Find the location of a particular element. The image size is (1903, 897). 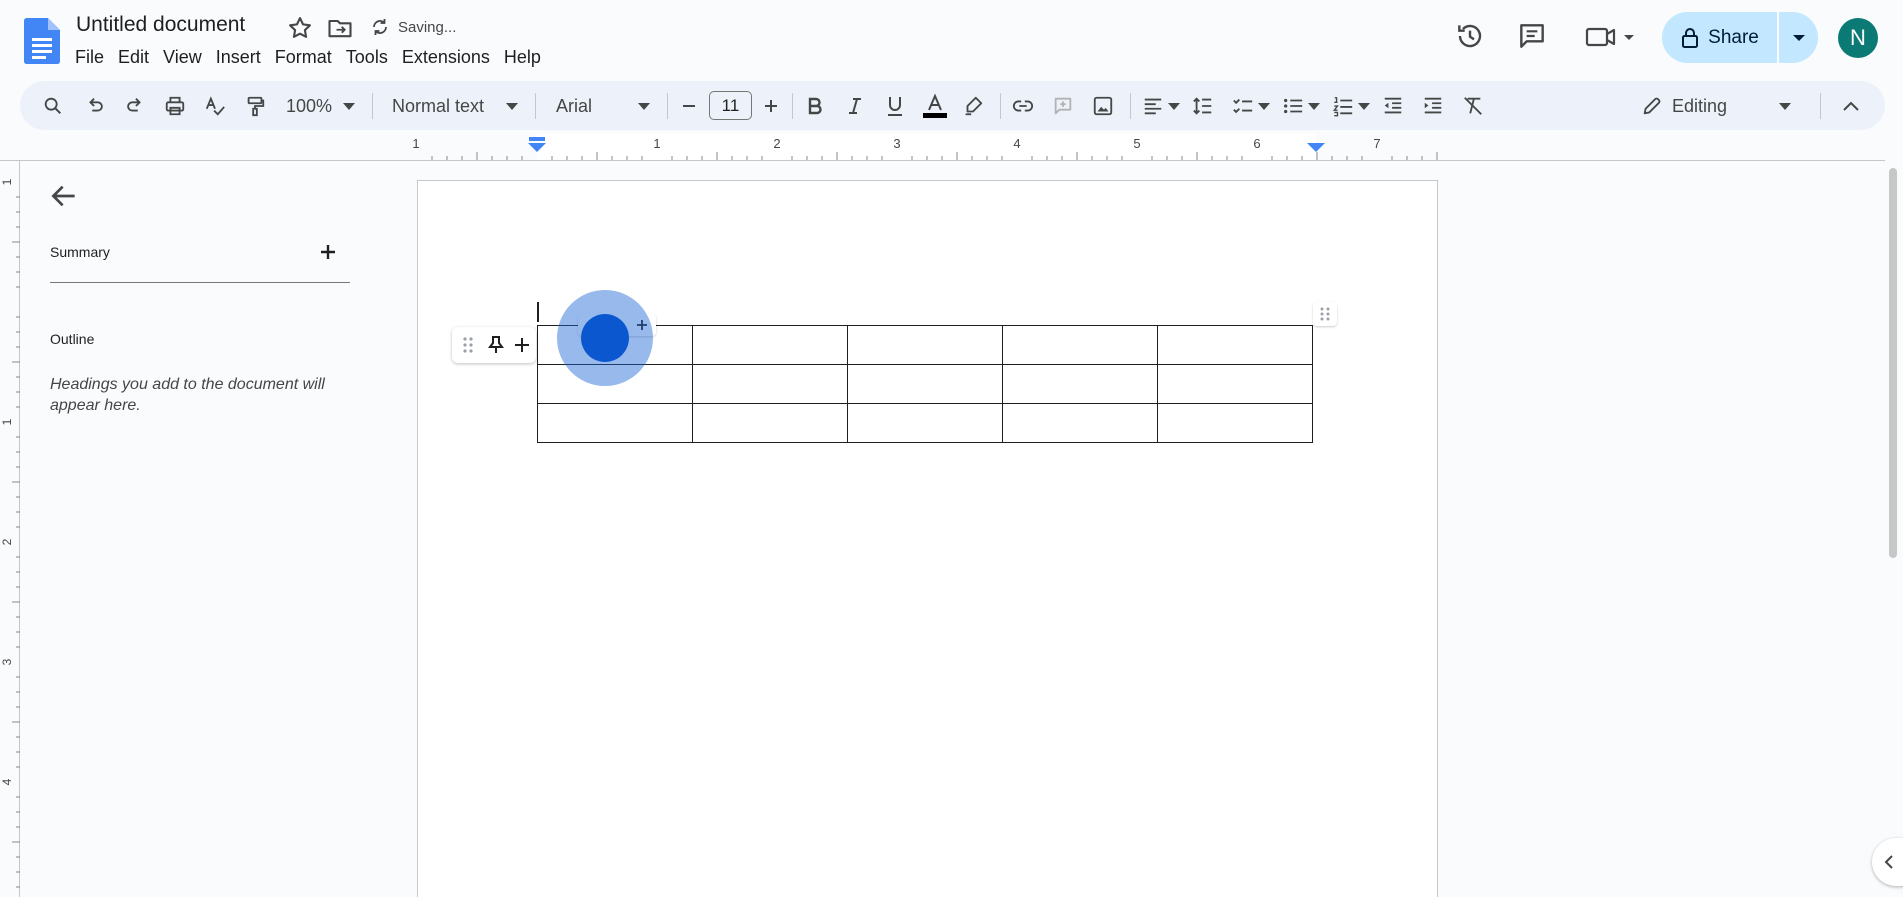

toolbar: 100% Normal text Arial 11 Editing is located at coordinates (952, 105).